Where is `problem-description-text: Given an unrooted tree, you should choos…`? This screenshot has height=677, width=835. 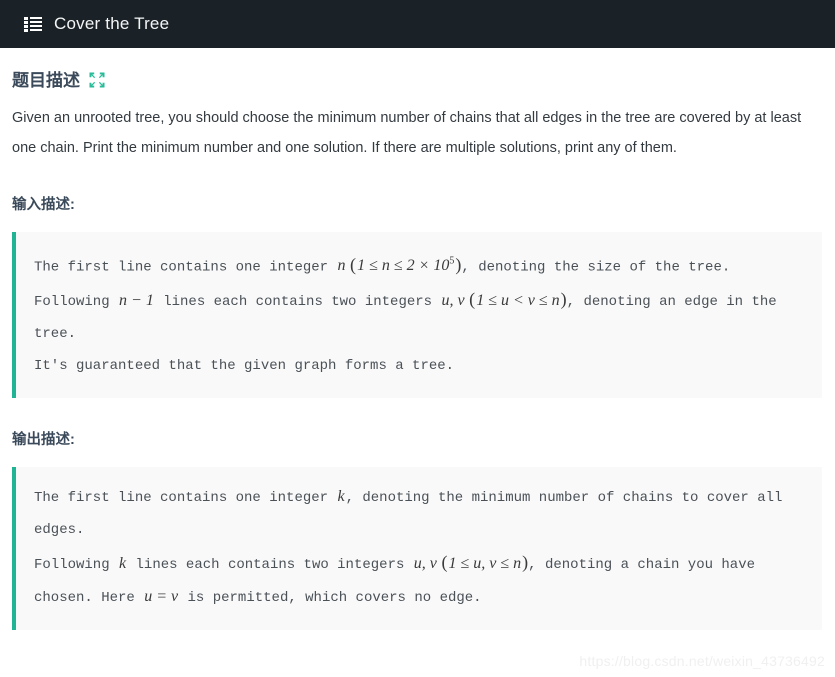 problem-description-text: Given an unrooted tree, you should choos… is located at coordinates (407, 133).